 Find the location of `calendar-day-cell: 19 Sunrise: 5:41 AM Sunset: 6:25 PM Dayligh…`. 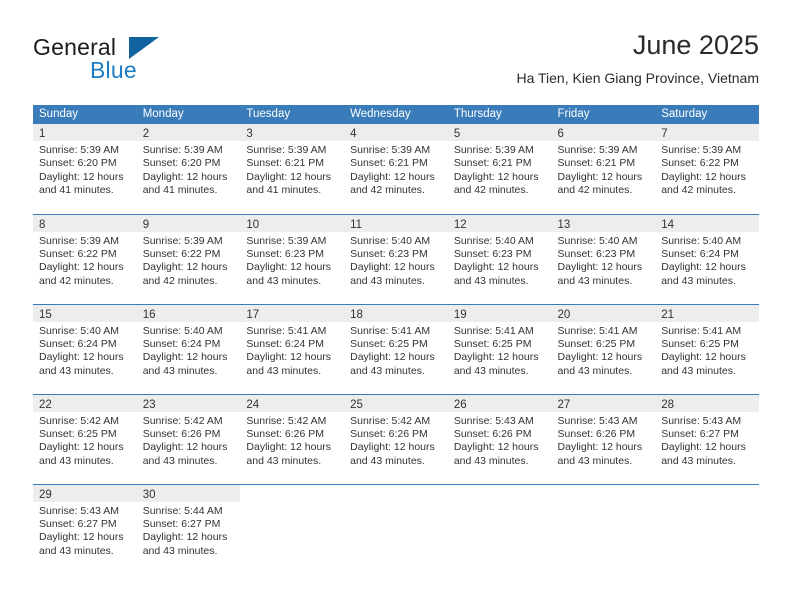

calendar-day-cell: 19 Sunrise: 5:41 AM Sunset: 6:25 PM Dayligh… is located at coordinates (499, 348).